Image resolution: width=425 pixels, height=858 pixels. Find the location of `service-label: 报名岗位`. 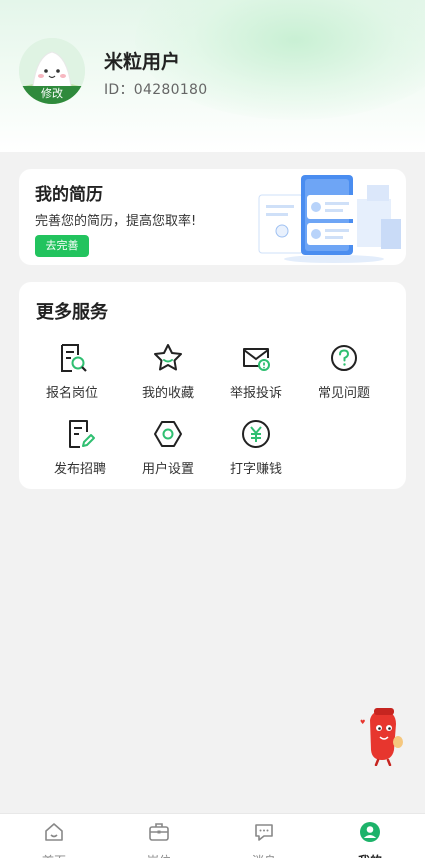

service-label: 报名岗位 is located at coordinates (71, 393).